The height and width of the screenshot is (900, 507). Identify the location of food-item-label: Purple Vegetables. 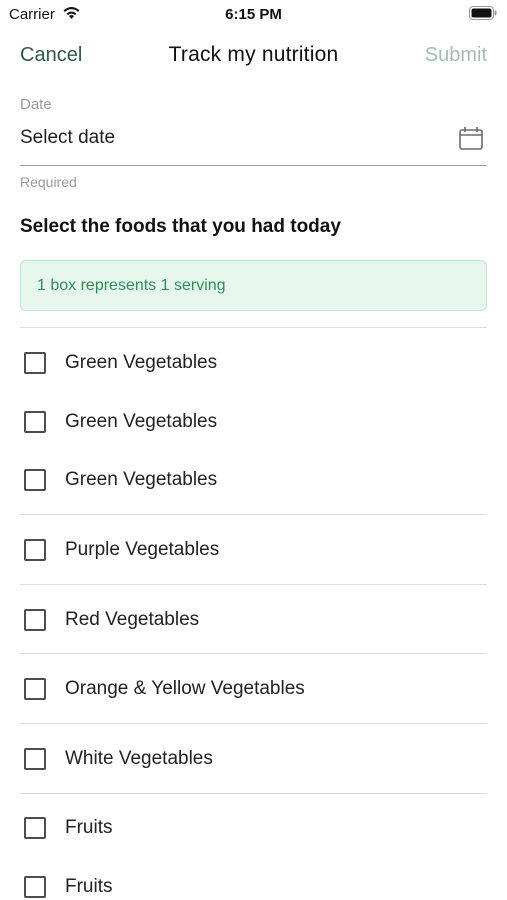
(142, 549).